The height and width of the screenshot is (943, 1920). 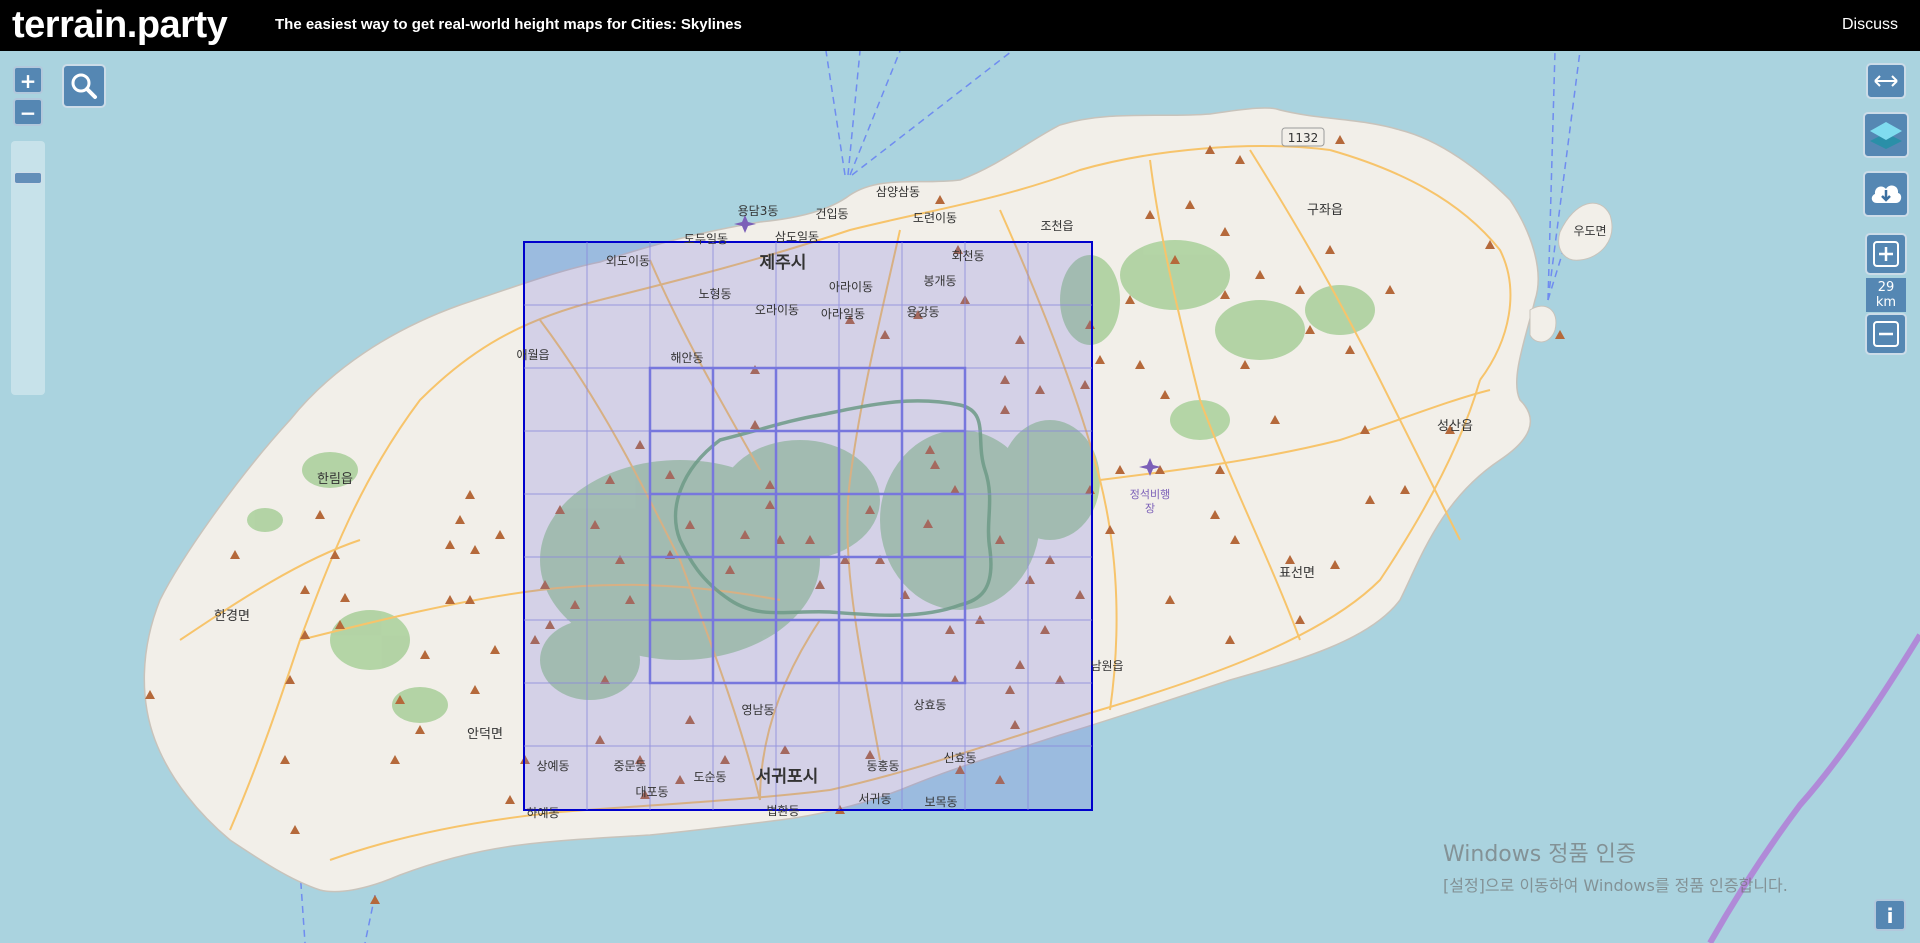 What do you see at coordinates (686, 358) in the screenshot?
I see `place-label: 해안동` at bounding box center [686, 358].